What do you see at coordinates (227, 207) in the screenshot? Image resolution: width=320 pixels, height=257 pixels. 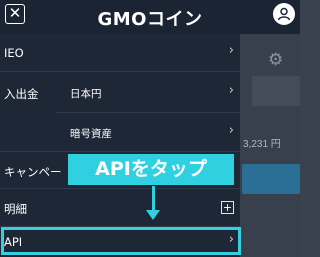 I see `expand-plus-icon: +` at bounding box center [227, 207].